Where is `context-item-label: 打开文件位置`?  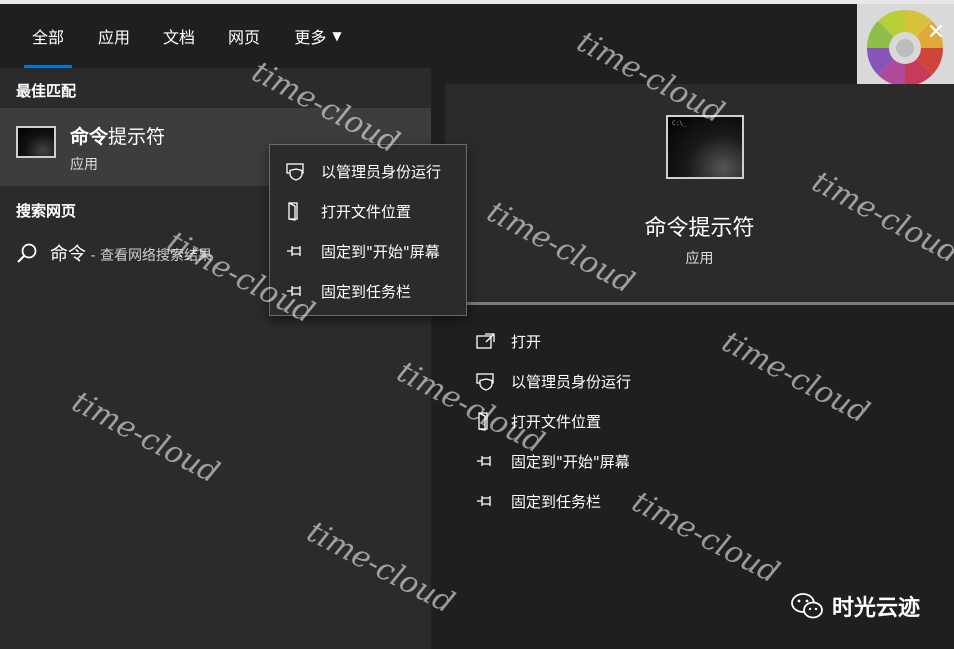
context-item-label: 打开文件位置 is located at coordinates (366, 211).